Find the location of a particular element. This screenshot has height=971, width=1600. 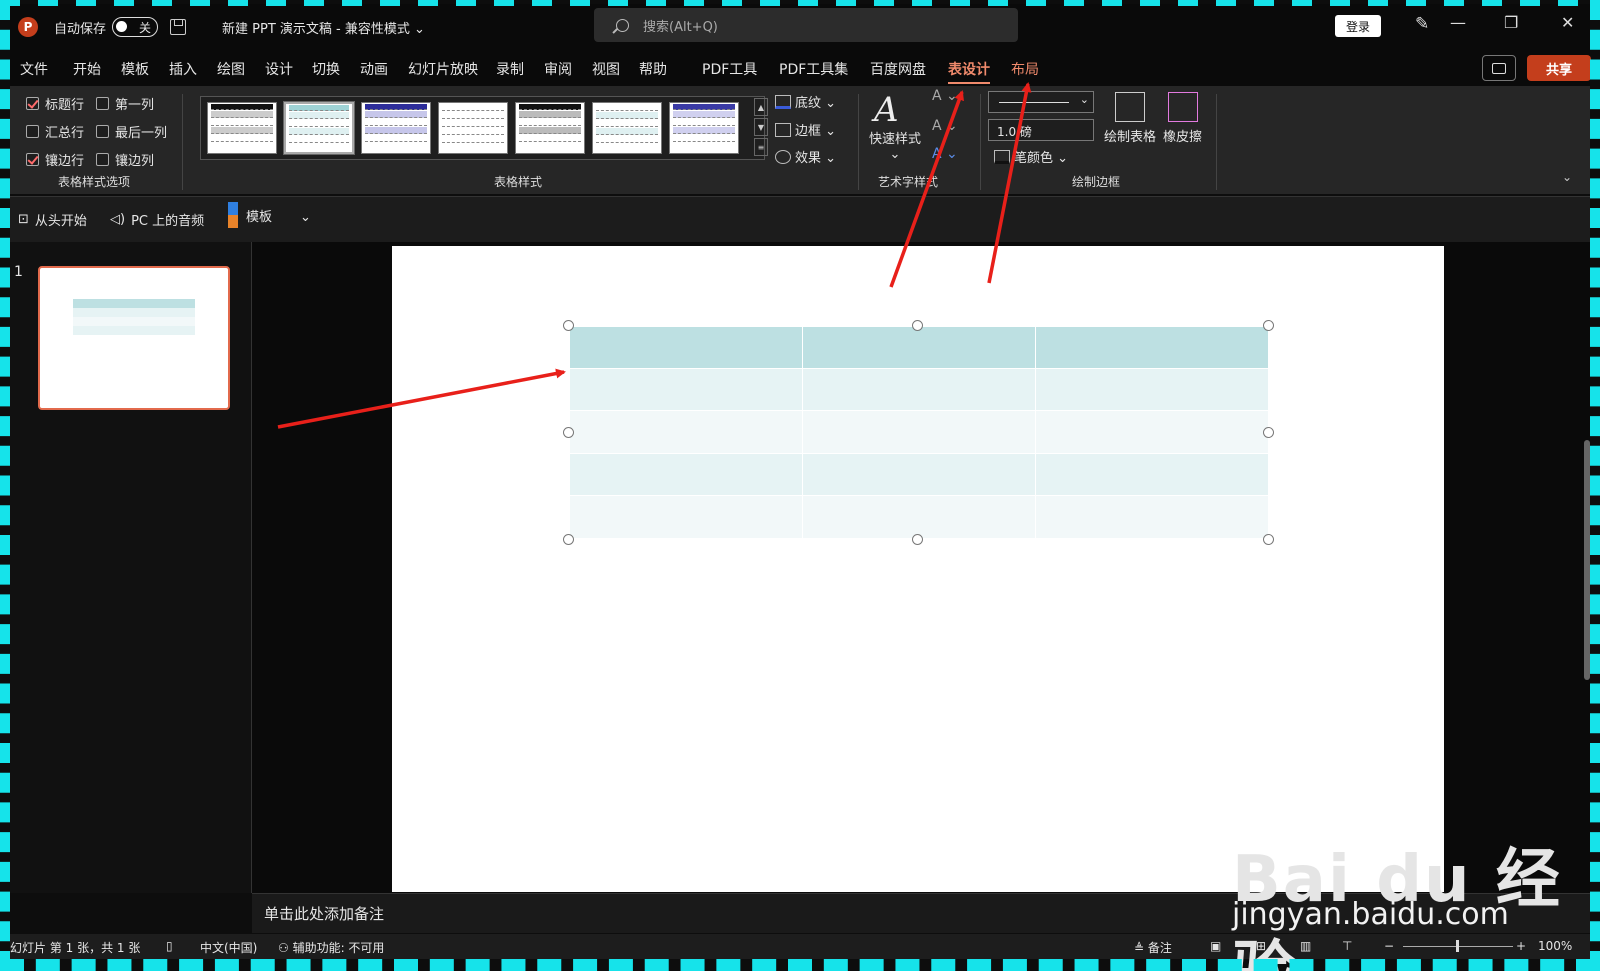

notes-toggle: ≜ 备注 is located at coordinates (1153, 947).